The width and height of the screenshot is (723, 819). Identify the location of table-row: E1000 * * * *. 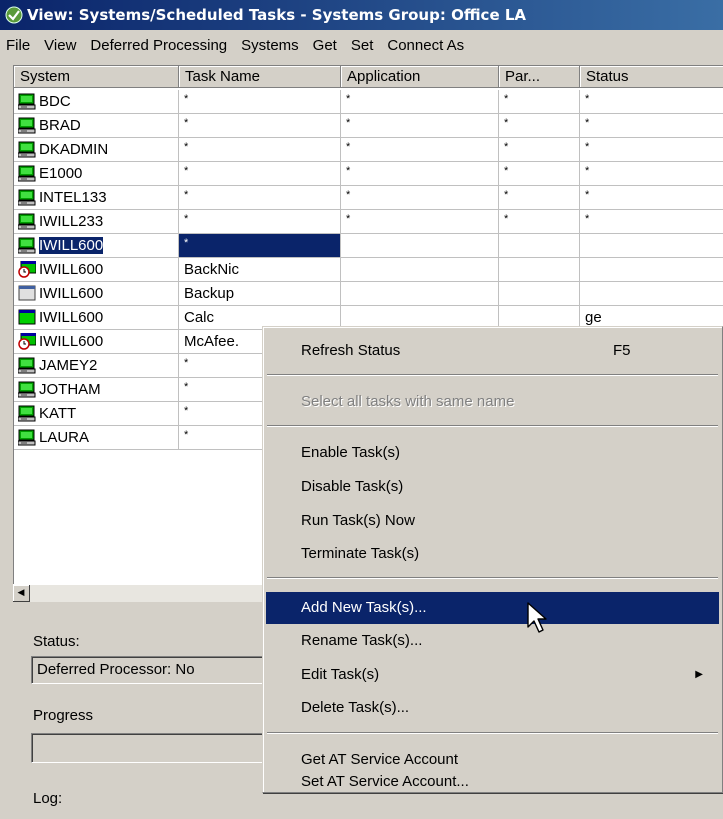
(368, 174).